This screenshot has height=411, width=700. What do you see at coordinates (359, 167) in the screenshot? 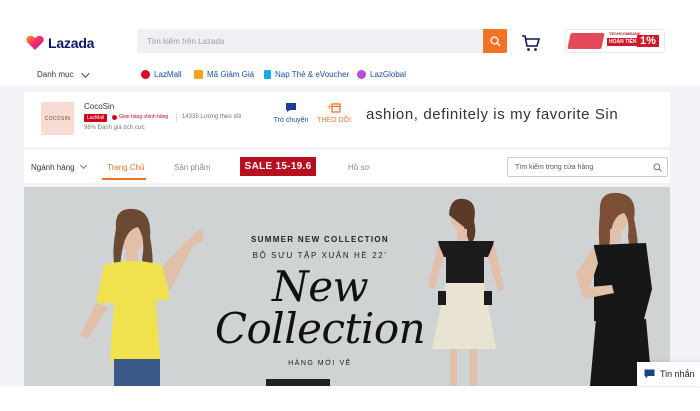
I see `tab-profile: Hồ sơ` at bounding box center [359, 167].